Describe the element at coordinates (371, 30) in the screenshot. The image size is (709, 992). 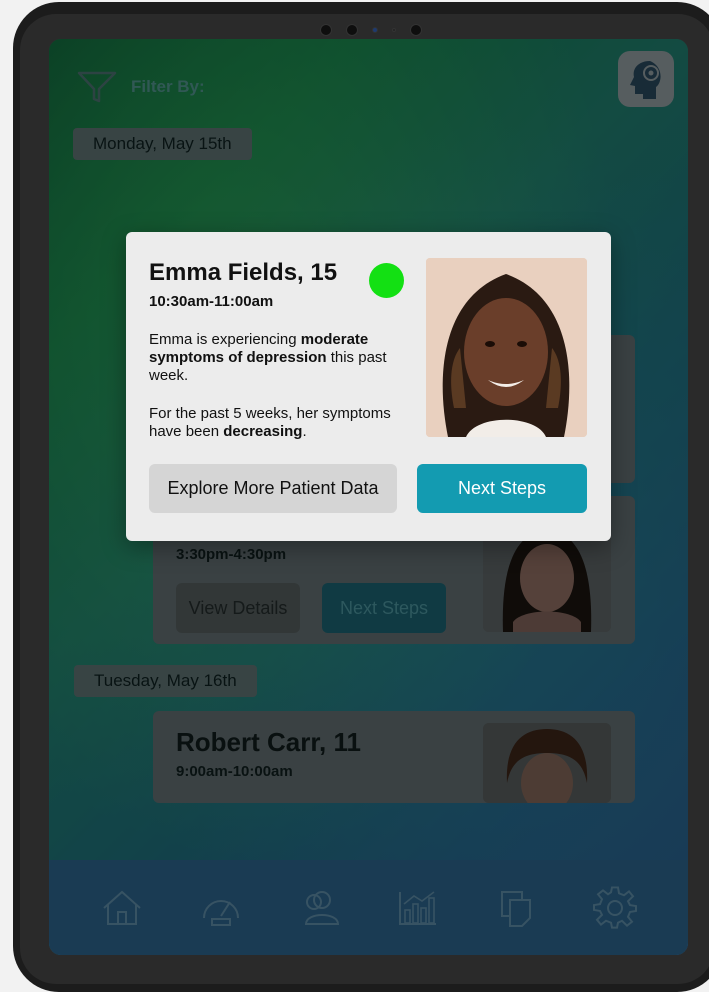
I see `camera-bar` at that location.